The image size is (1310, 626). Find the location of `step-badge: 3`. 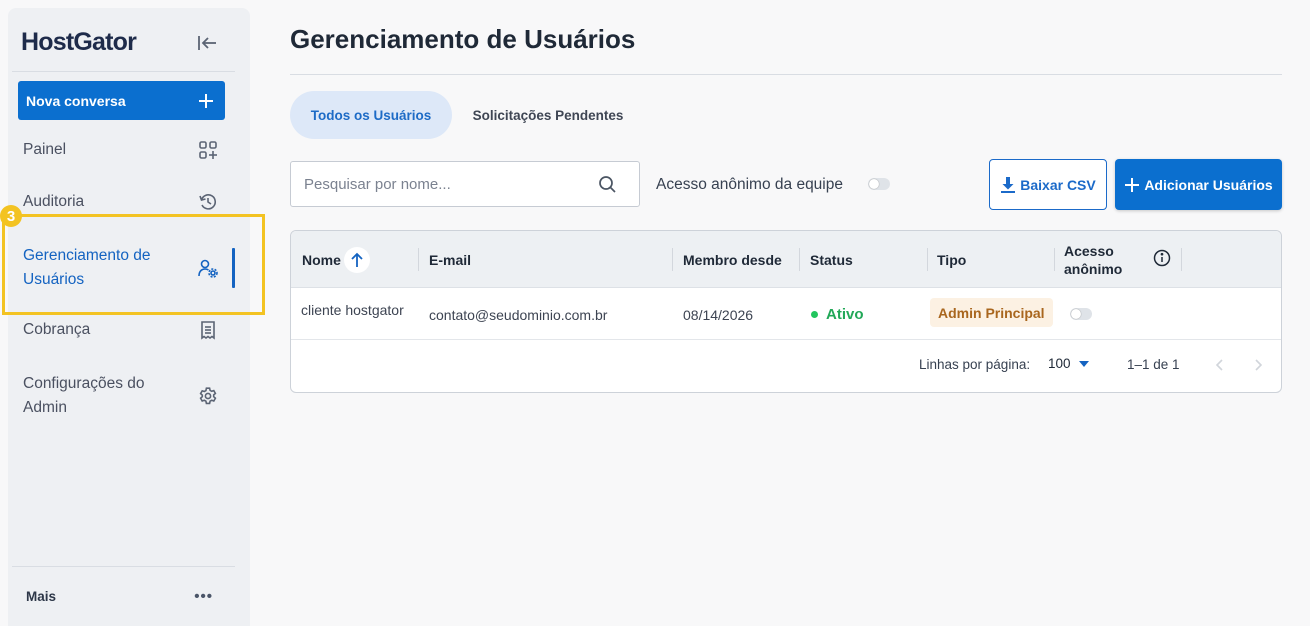

step-badge: 3 is located at coordinates (11, 216).